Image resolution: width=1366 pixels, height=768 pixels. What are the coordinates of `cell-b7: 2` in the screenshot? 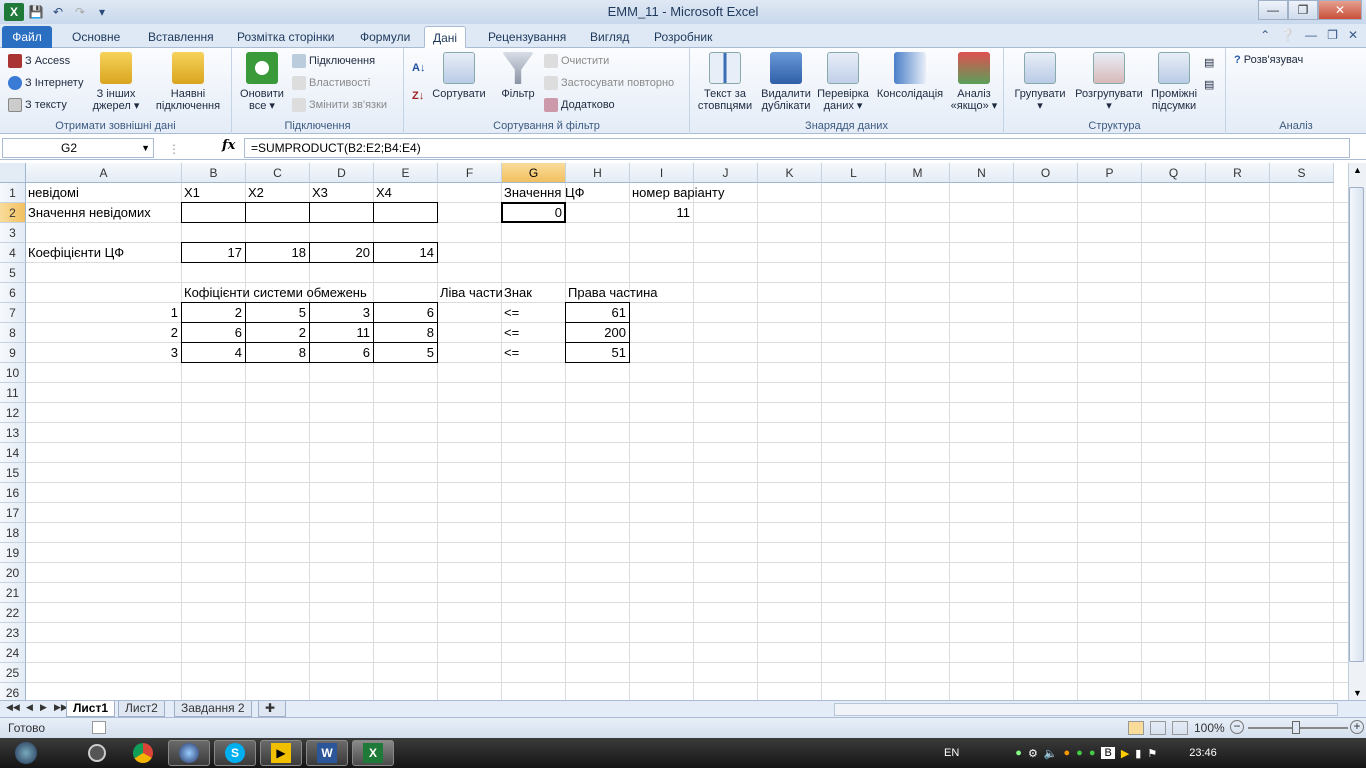 It's located at (213, 313).